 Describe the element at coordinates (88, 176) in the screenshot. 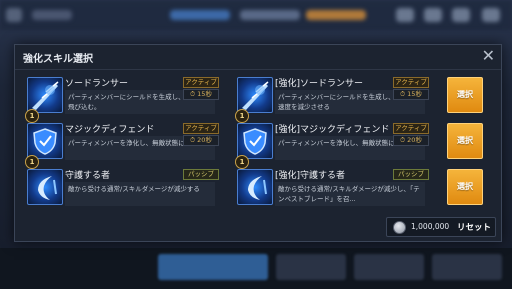

I see `skill-name: 守護する者` at that location.